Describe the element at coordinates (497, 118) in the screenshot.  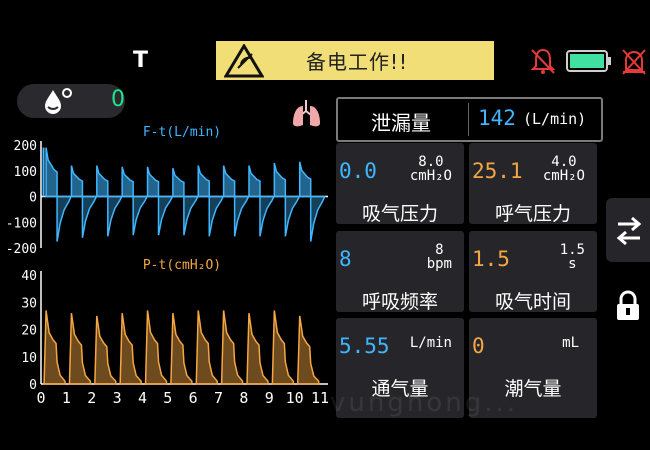
I see `leak-value: 142` at that location.